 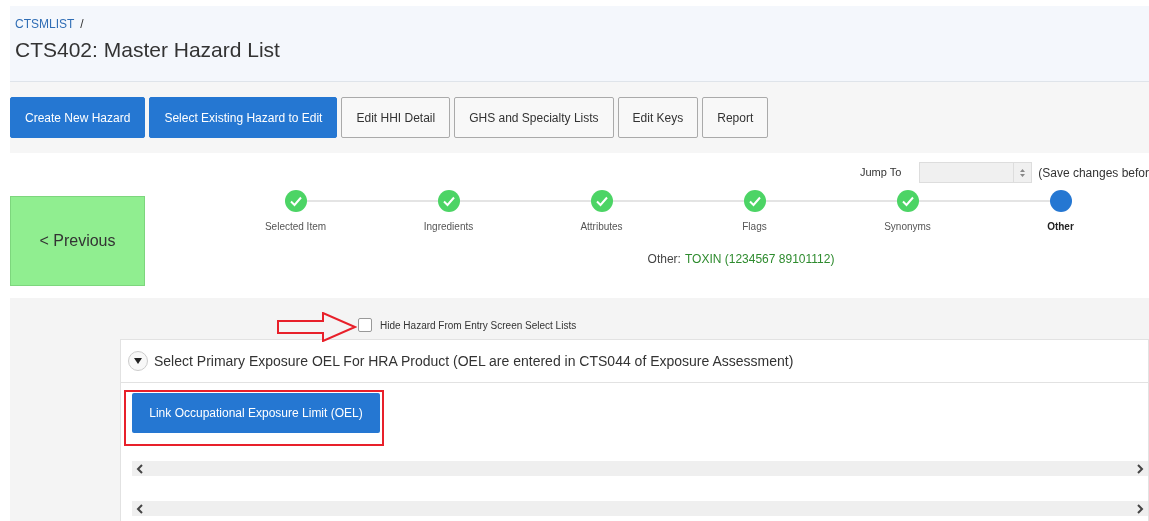 What do you see at coordinates (448, 227) in the screenshot?
I see `step-label: Ingredients` at bounding box center [448, 227].